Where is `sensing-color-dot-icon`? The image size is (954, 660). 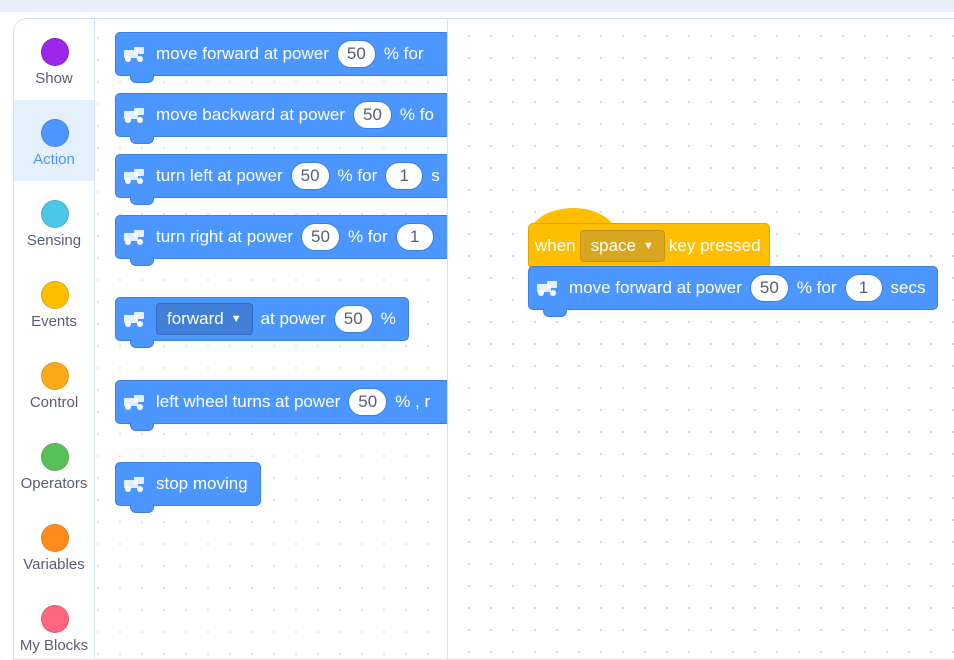 sensing-color-dot-icon is located at coordinates (55, 214).